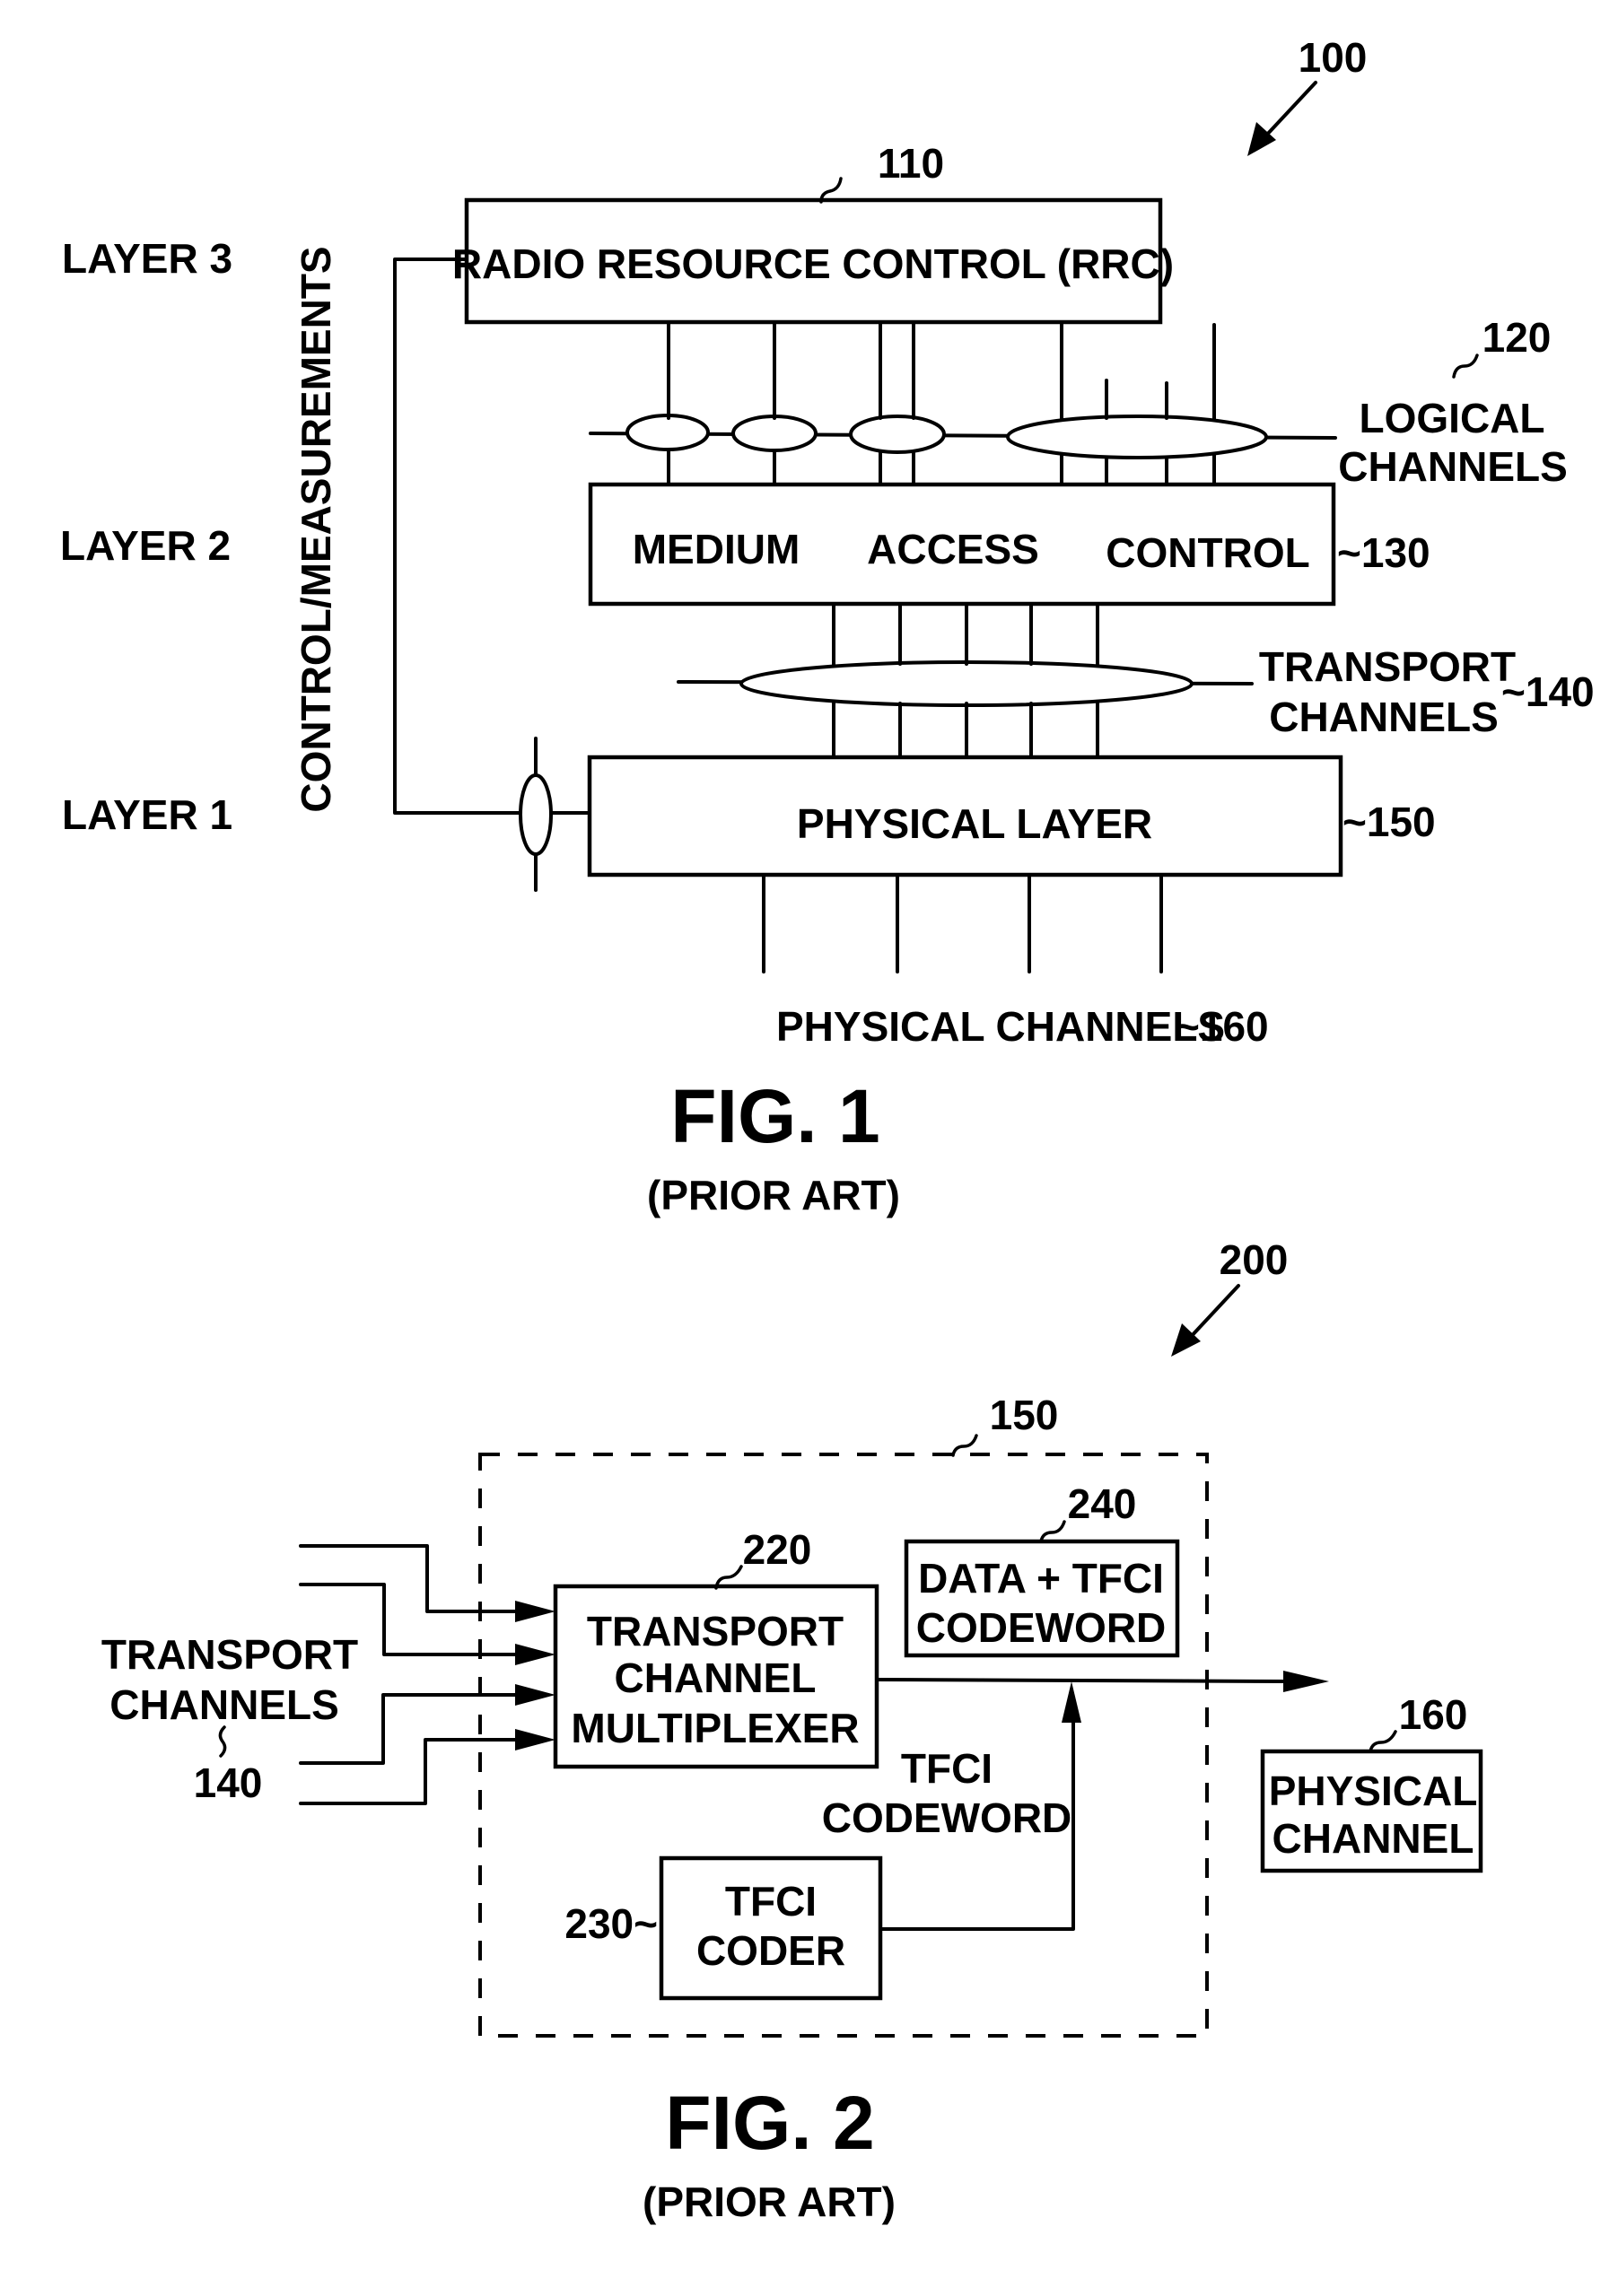 This screenshot has height=2296, width=1618. What do you see at coordinates (316, 529) in the screenshot?
I see `control-measurements-label: CONTROL/MEASUREMENTS` at bounding box center [316, 529].